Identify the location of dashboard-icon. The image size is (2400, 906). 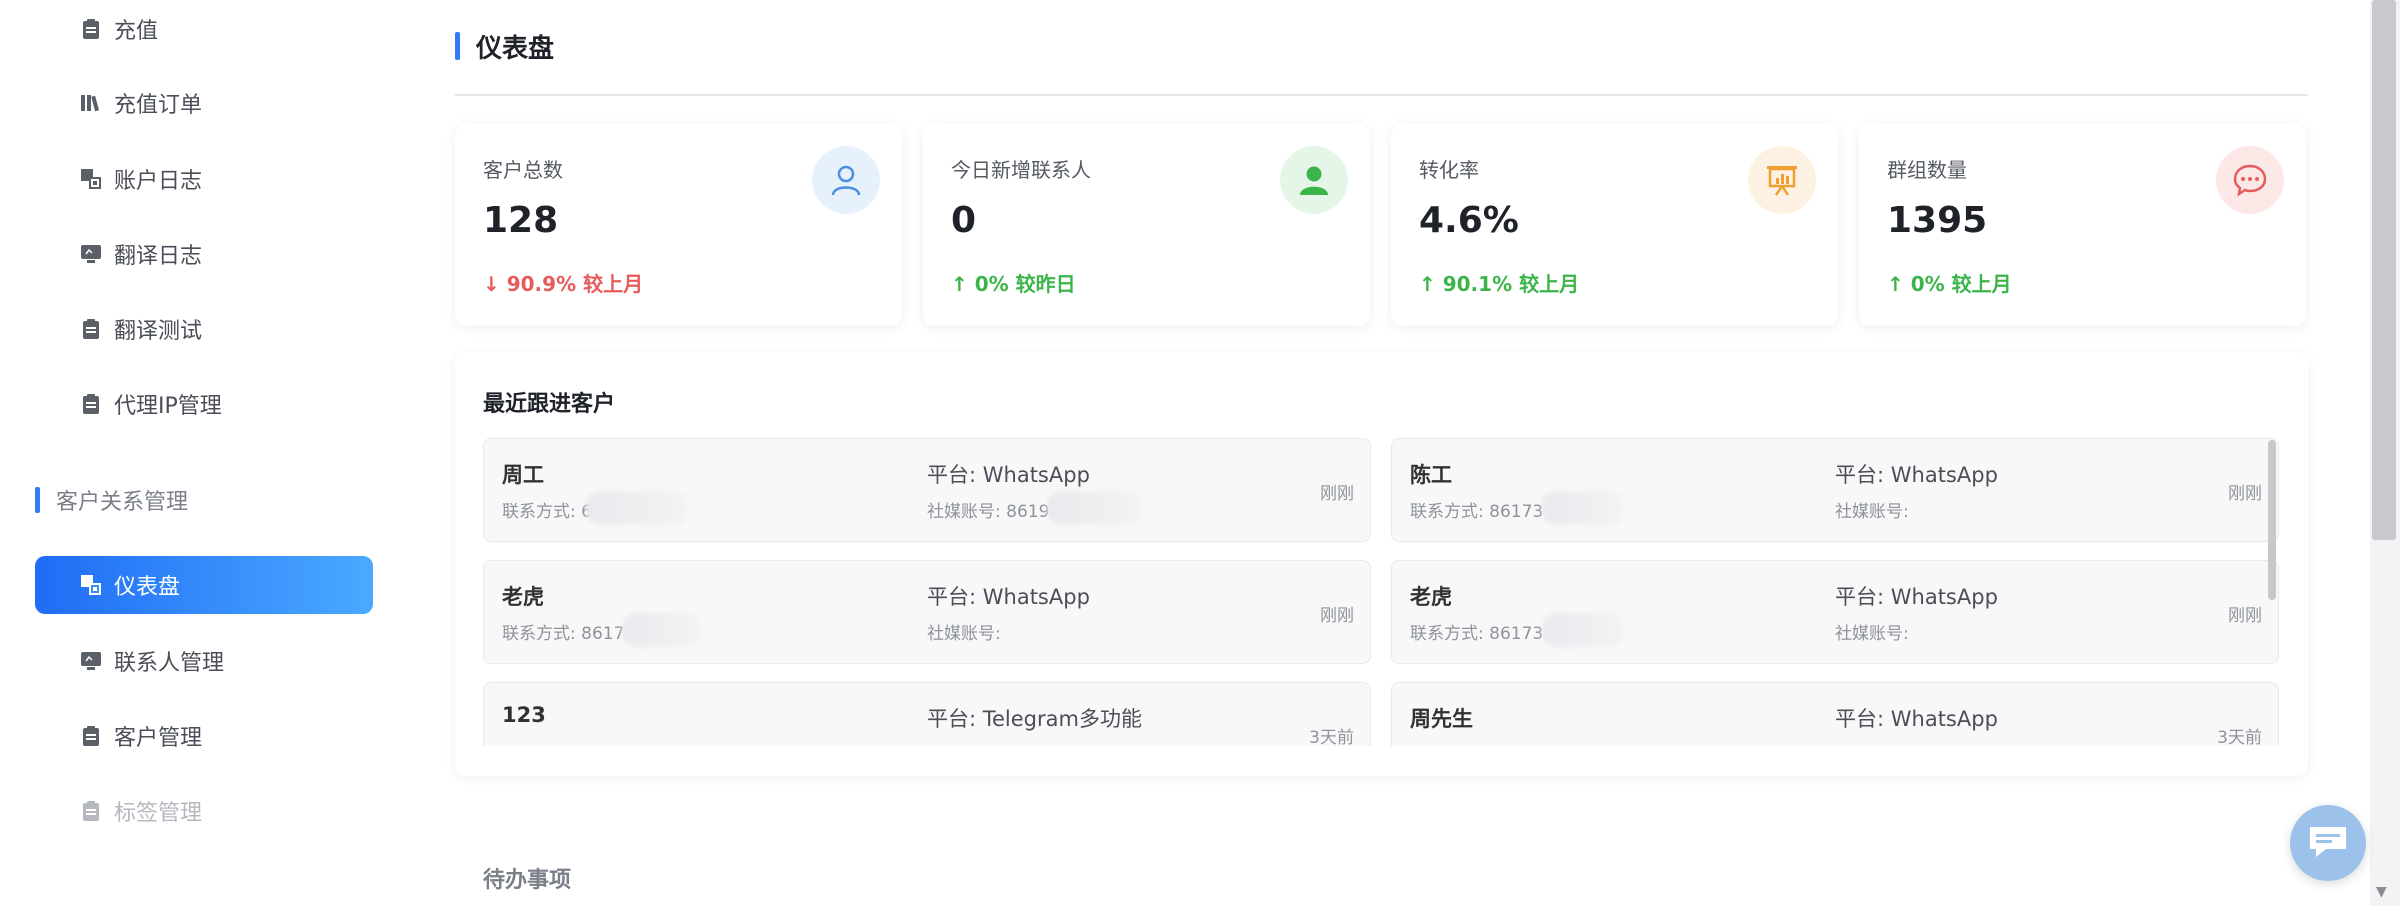
(91, 585).